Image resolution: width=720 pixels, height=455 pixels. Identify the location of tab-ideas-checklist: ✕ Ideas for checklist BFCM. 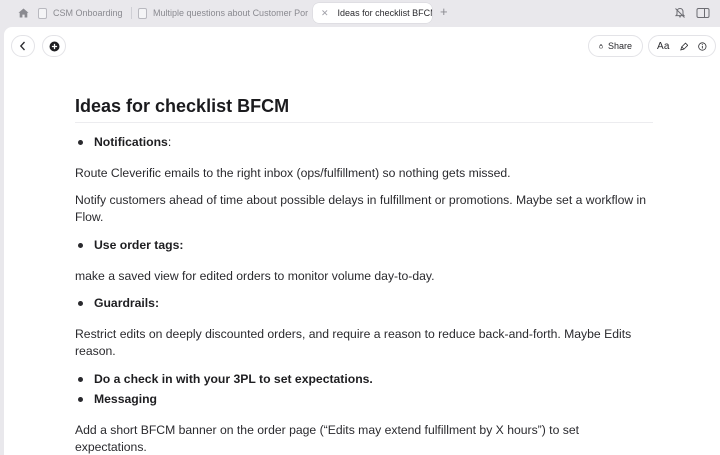
(372, 13).